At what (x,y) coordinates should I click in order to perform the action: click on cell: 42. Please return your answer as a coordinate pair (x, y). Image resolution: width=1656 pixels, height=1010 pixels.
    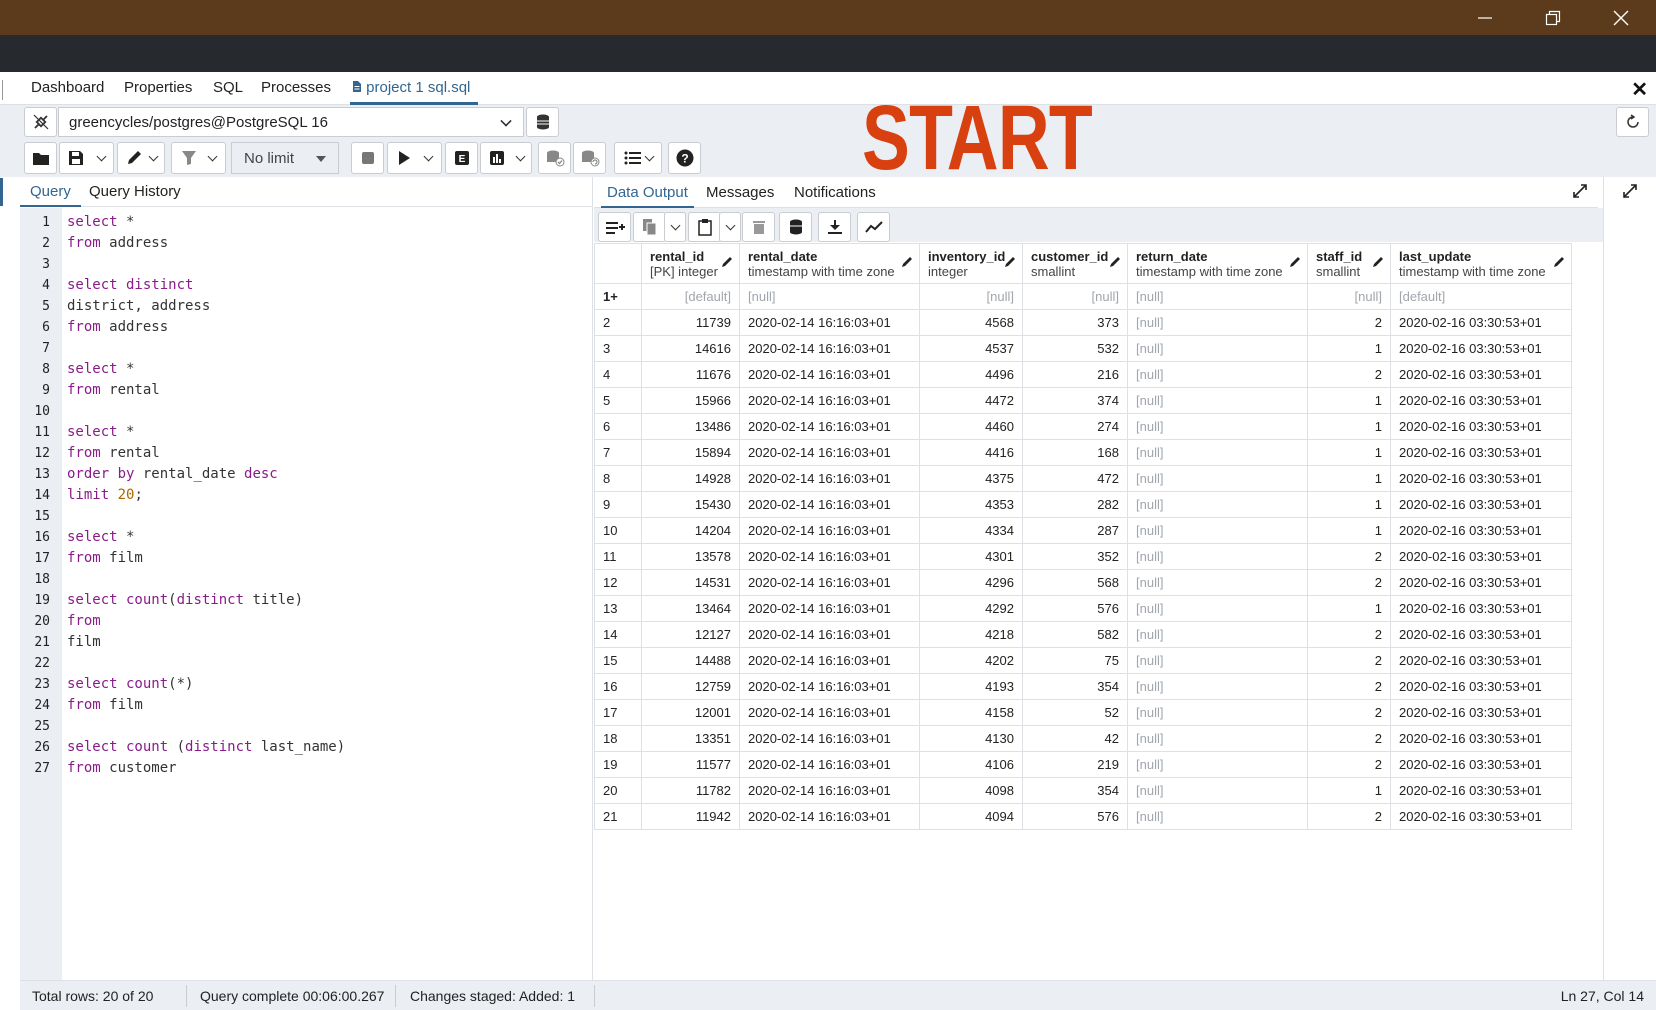
    Looking at the image, I should click on (1075, 738).